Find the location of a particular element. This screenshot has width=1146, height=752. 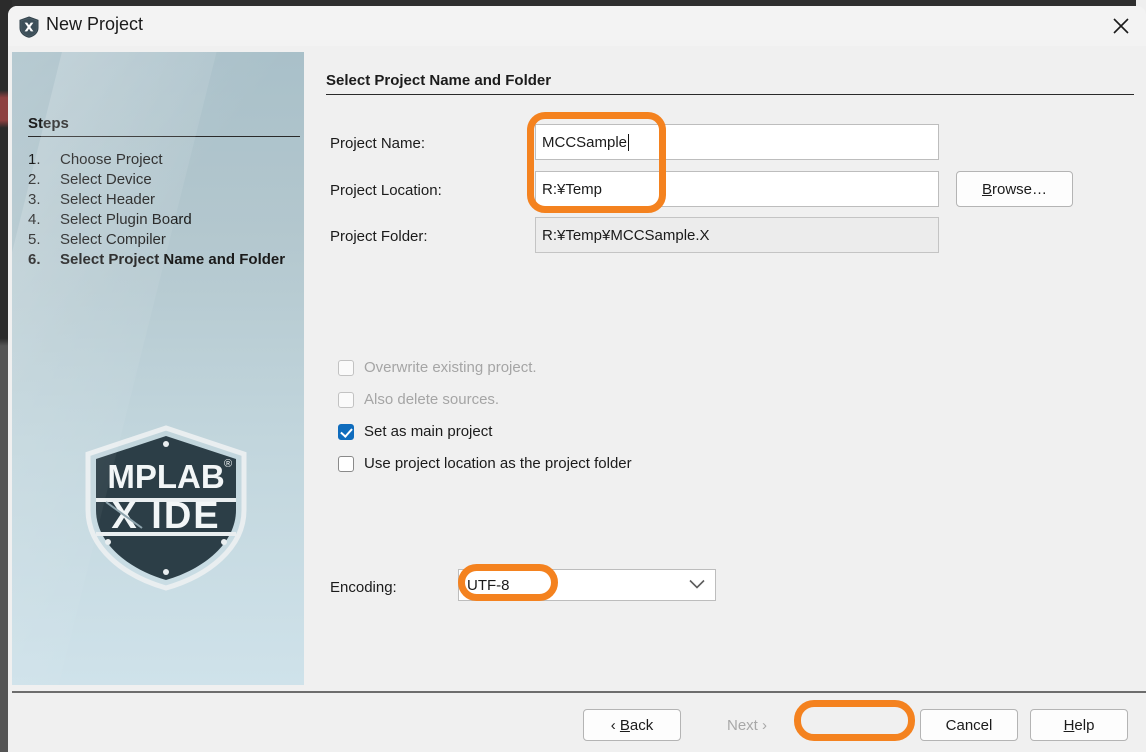

checkbox-label: Also delete sources. is located at coordinates (432, 399).